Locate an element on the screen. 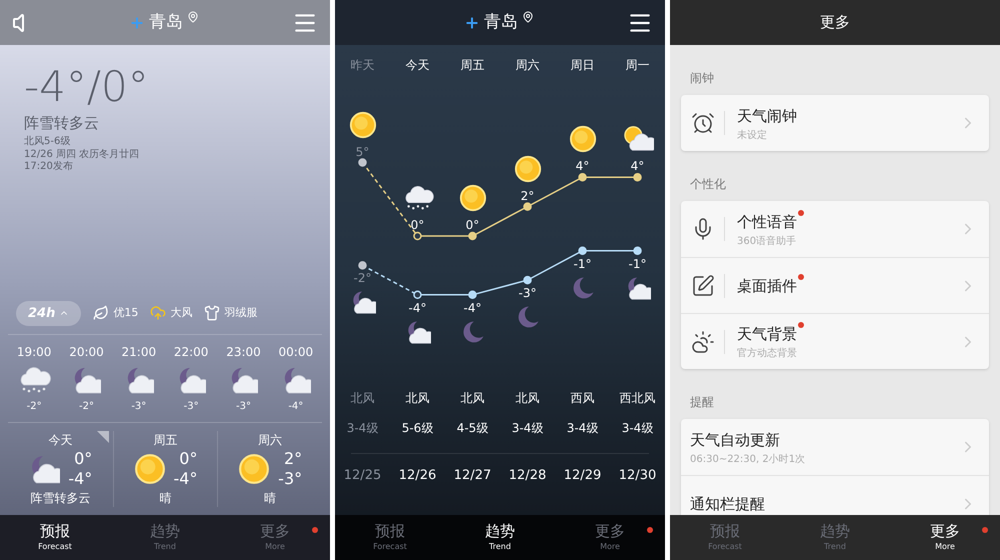  screen-title: 更多 is located at coordinates (835, 23).